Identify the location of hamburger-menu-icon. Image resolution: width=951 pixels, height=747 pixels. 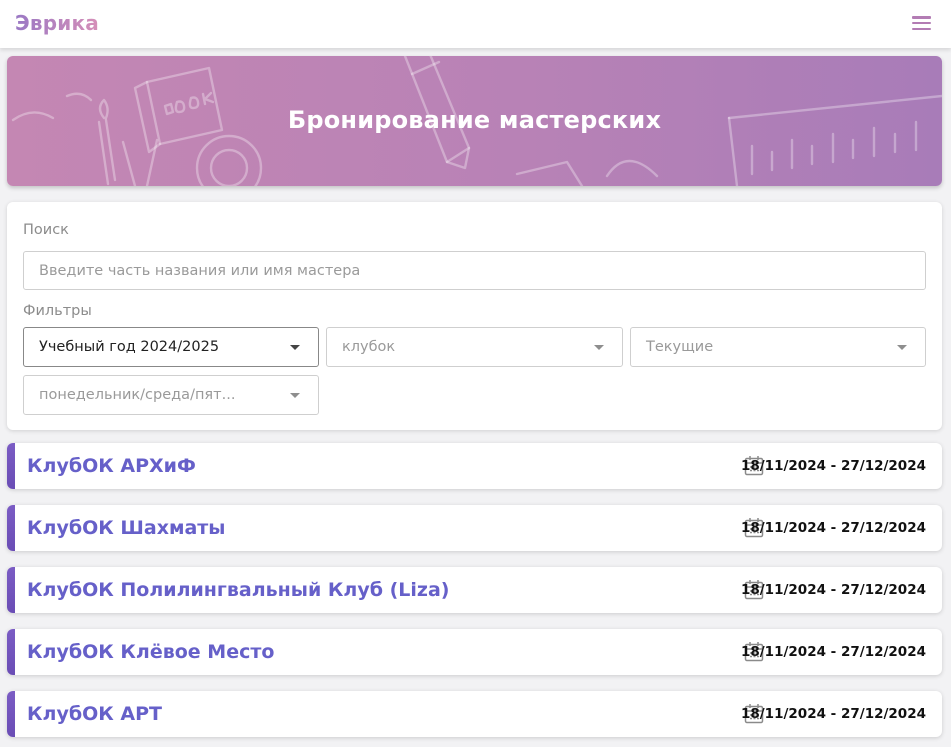
(921, 24).